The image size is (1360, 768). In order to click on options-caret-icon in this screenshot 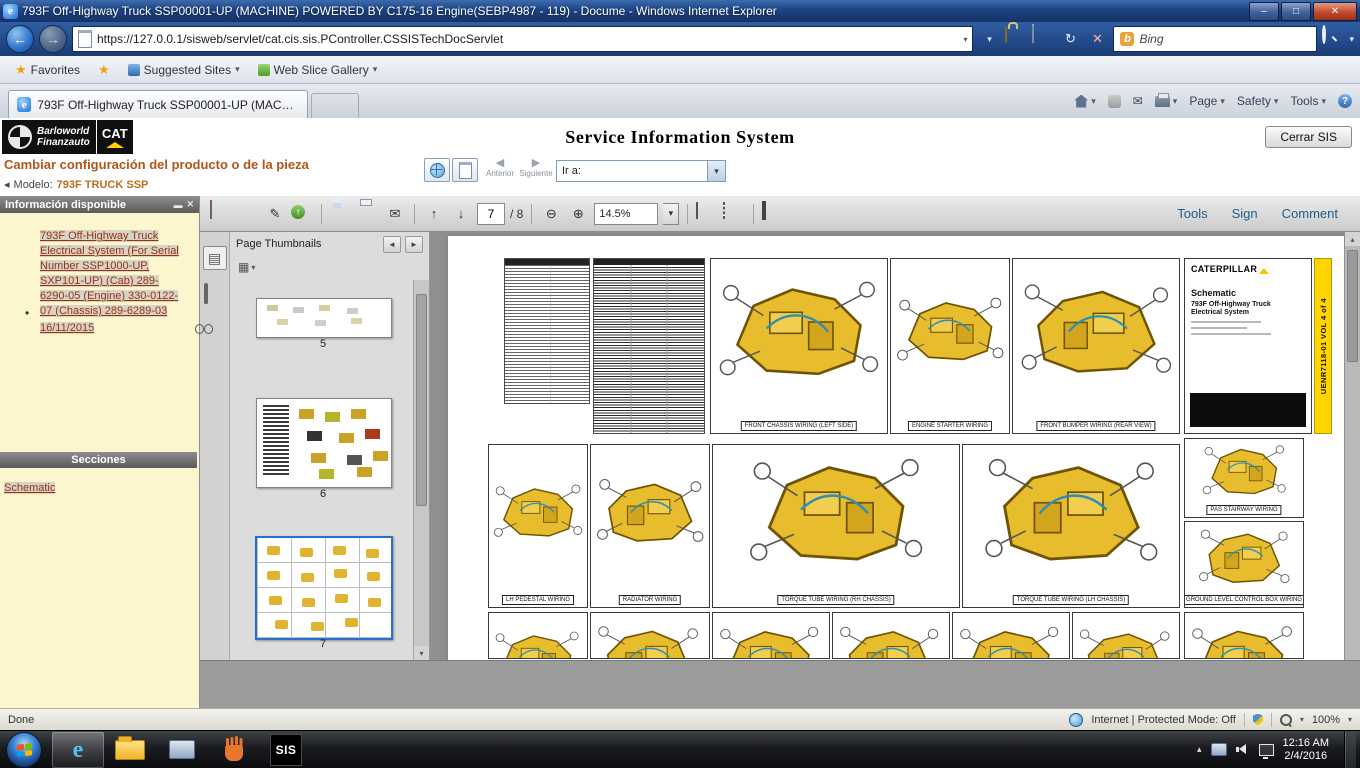, I will do `click(253, 267)`.